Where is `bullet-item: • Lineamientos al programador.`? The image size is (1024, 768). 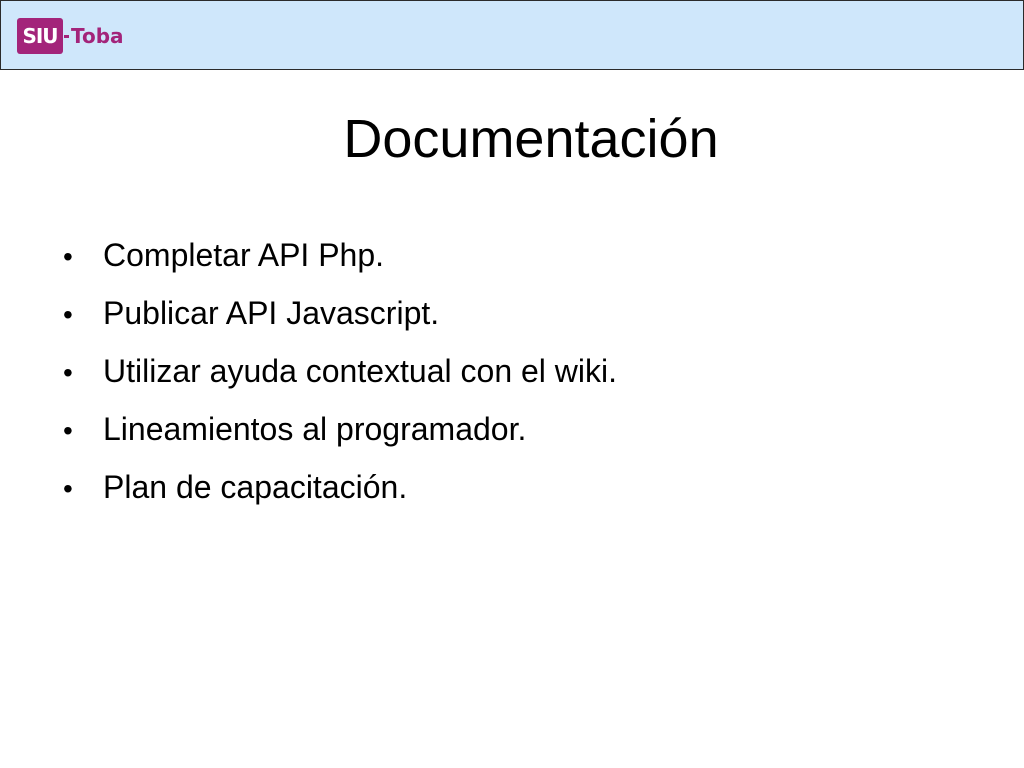
bullet-item: • Lineamientos al programador. is located at coordinates (338, 435).